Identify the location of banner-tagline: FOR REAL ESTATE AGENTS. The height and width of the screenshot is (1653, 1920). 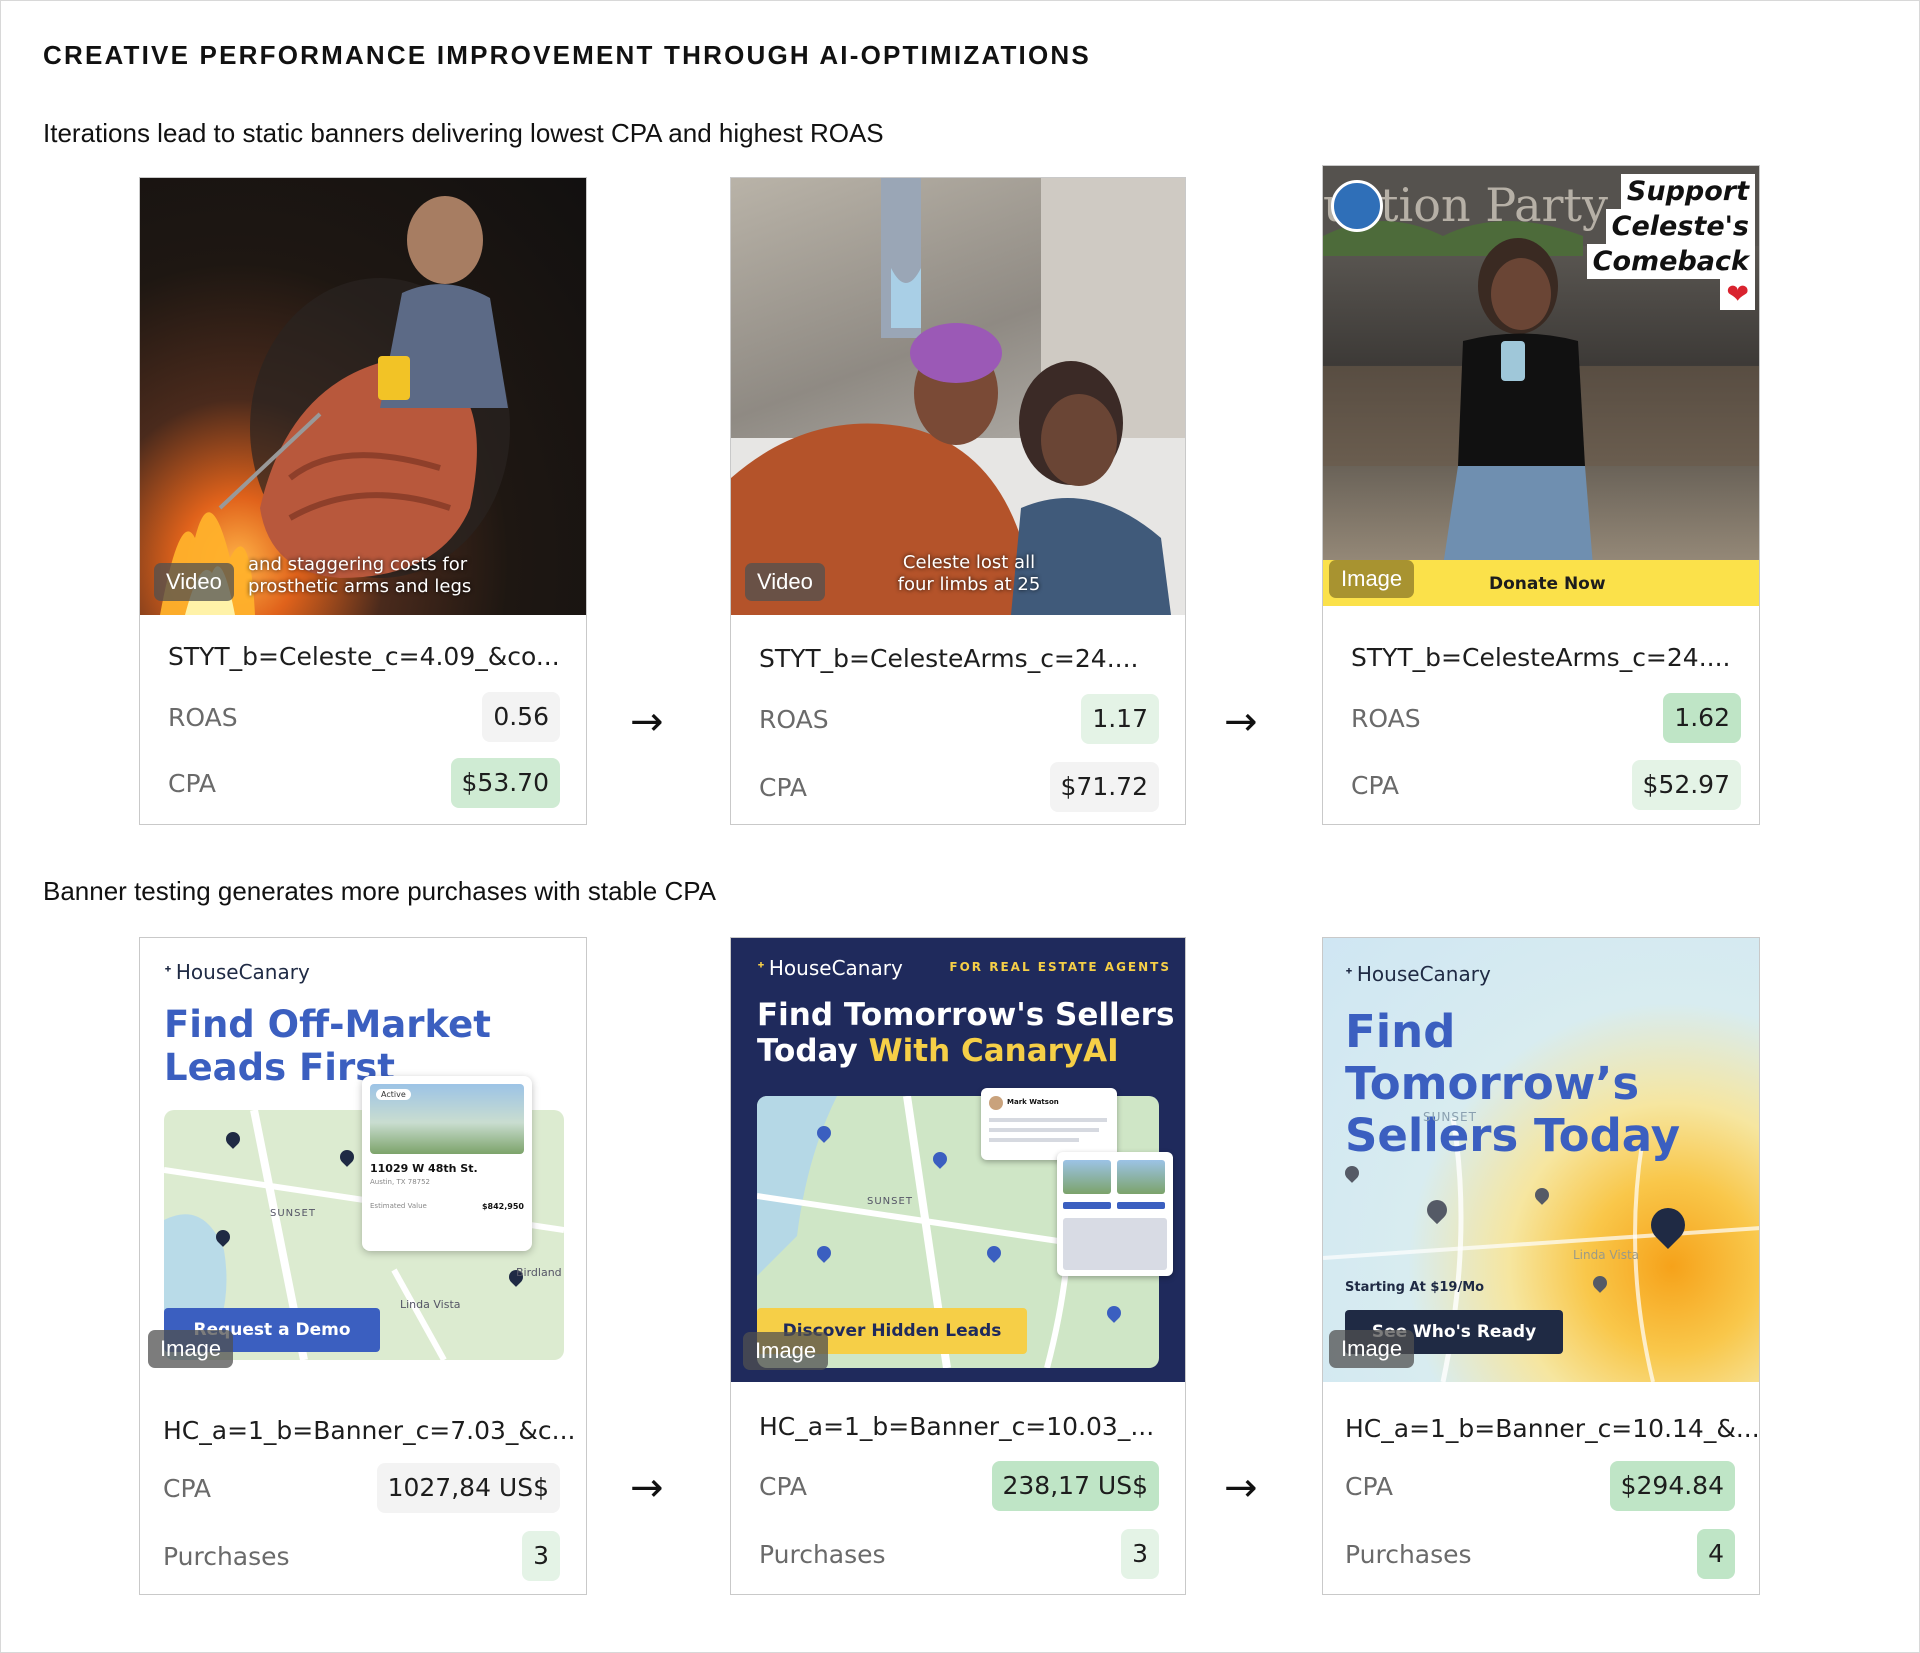
(1060, 967).